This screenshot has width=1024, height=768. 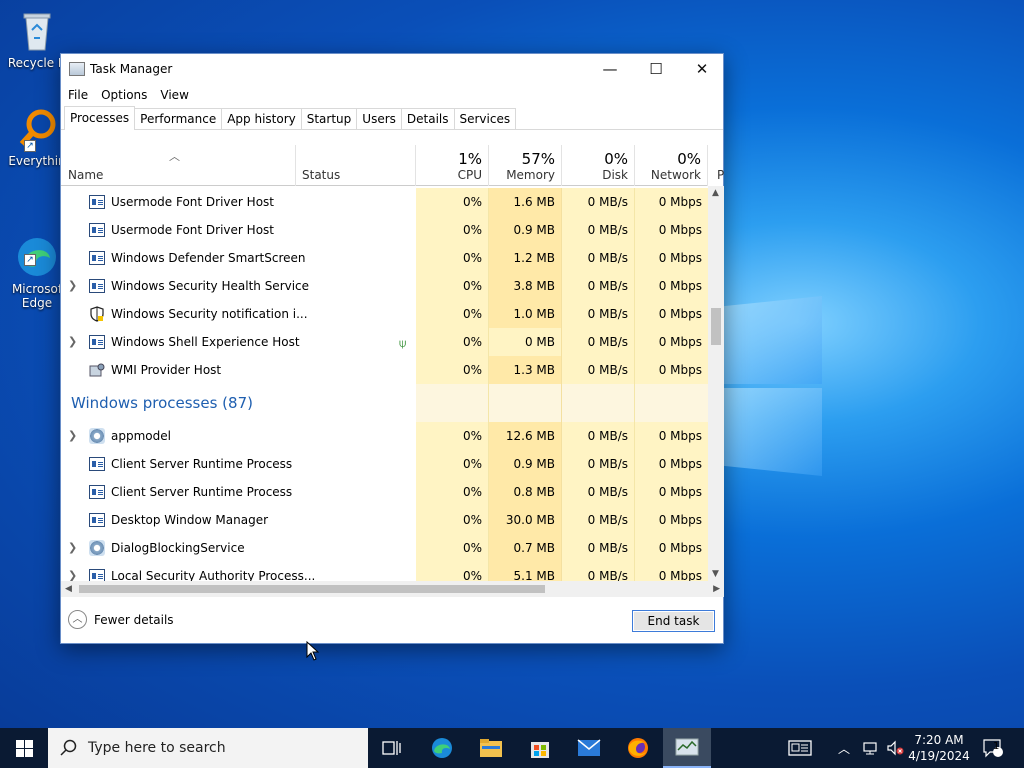 I want to click on scroll-right-icon: ▶, so click(x=716, y=589).